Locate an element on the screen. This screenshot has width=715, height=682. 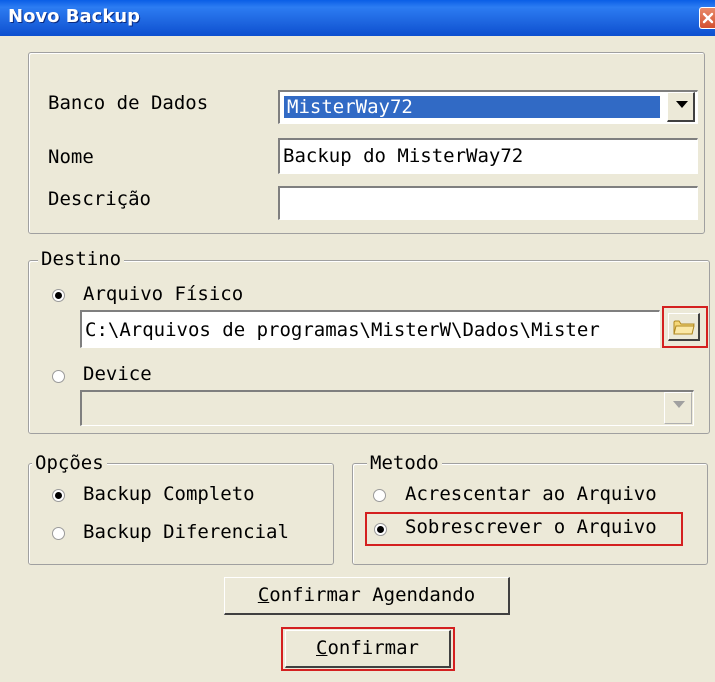
device-label: Device is located at coordinates (117, 374).